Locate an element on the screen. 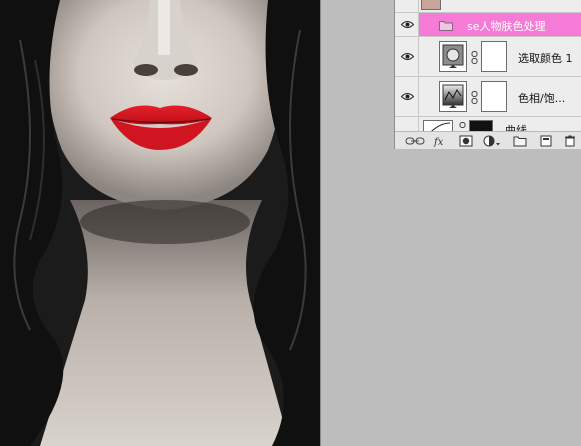  adjustment-icon is located at coordinates (492, 141).